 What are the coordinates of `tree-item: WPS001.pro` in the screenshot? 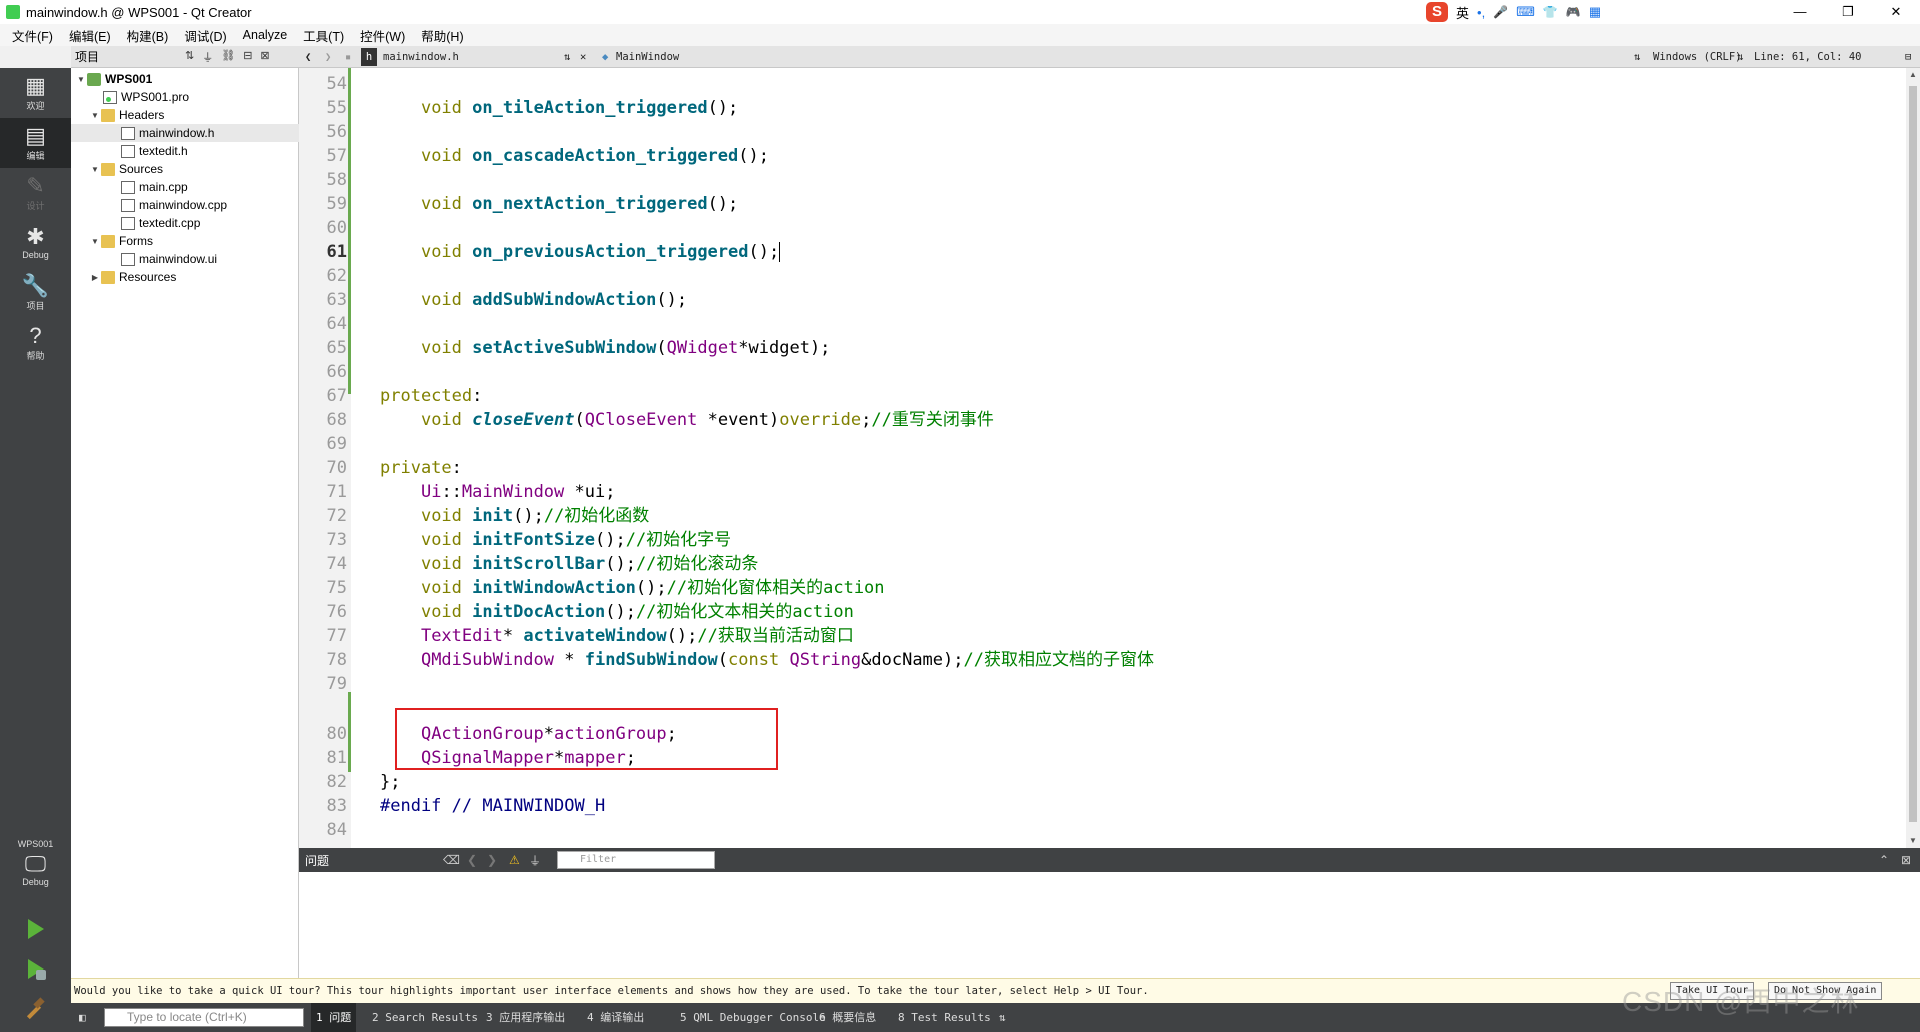 It's located at (185, 97).